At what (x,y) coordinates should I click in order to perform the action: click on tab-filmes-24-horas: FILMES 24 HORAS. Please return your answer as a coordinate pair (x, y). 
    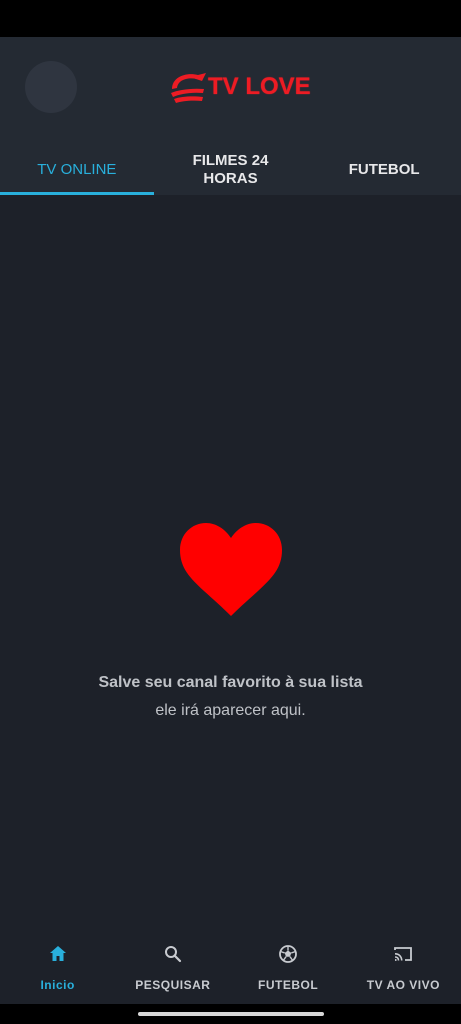
    Looking at the image, I should click on (231, 170).